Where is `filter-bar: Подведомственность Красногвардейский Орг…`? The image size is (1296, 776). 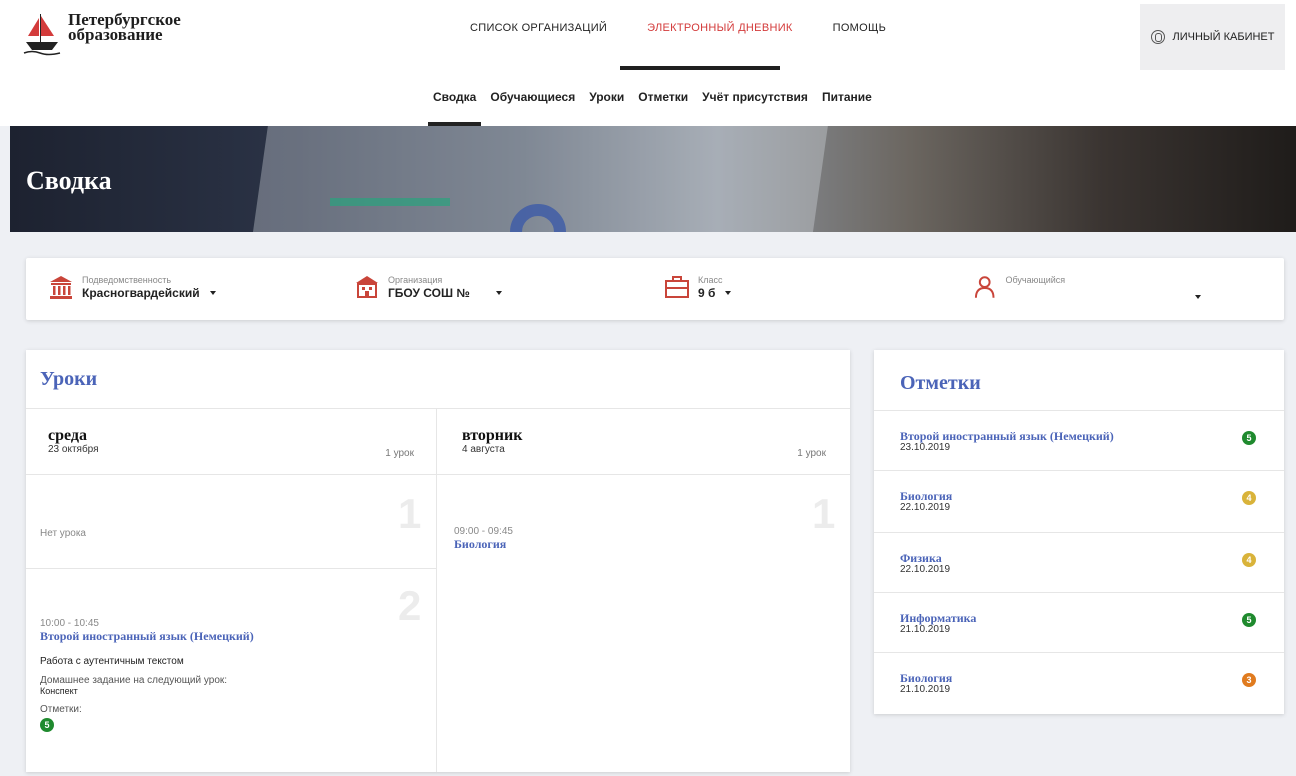 filter-bar: Подведомственность Красногвардейский Орг… is located at coordinates (655, 289).